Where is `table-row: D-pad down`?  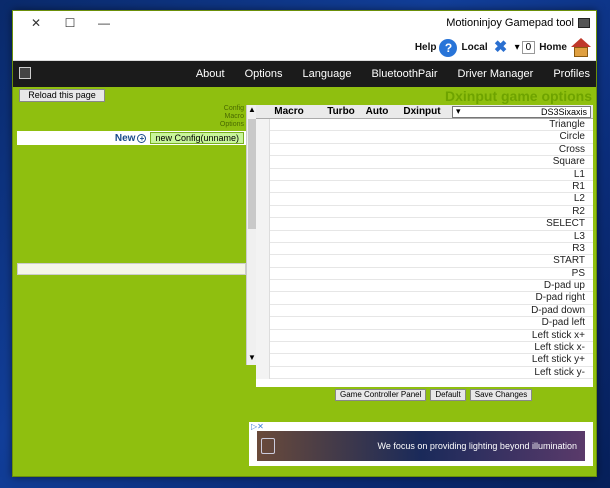 table-row: D-pad down is located at coordinates (424, 311).